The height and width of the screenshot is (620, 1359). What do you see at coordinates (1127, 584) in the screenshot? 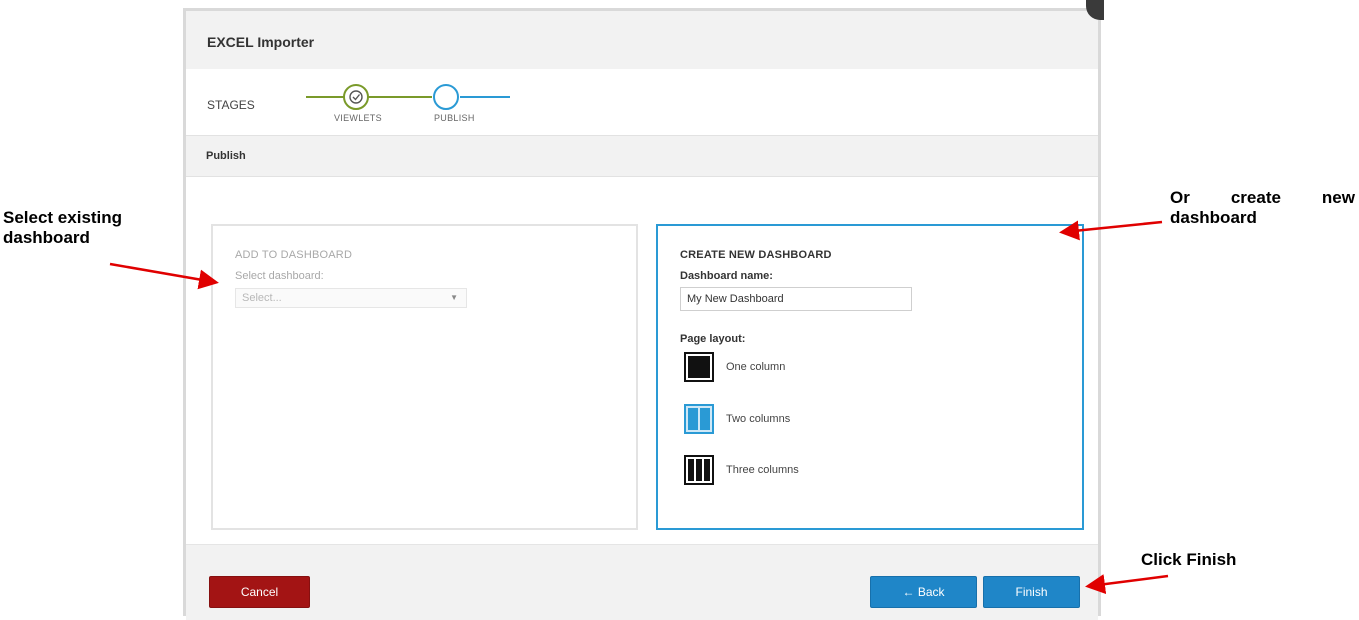
I see `arrow-to-finish-button` at bounding box center [1127, 584].